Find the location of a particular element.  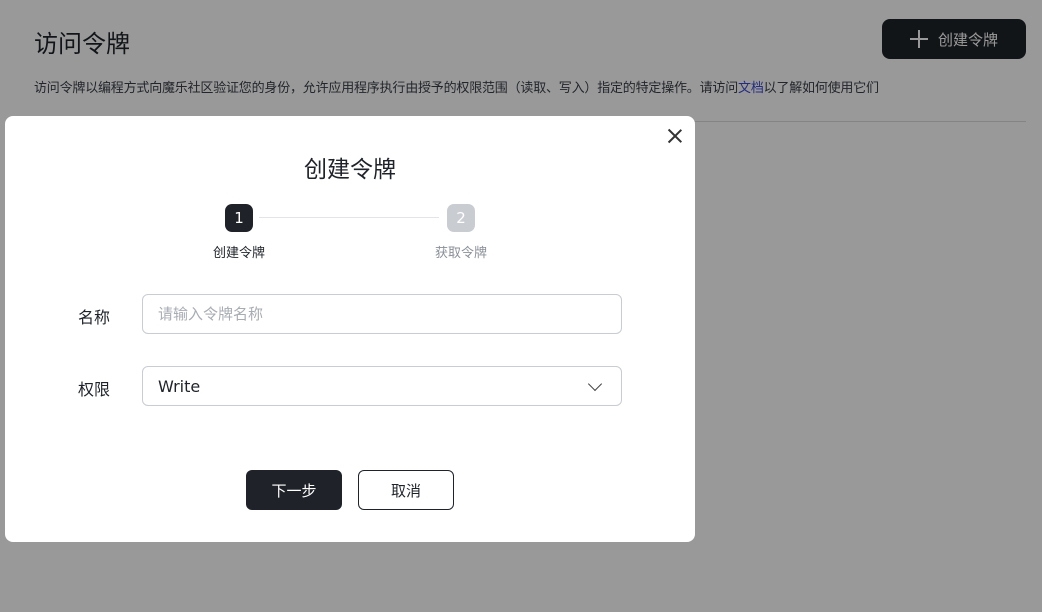

step-2-indicator: 2 is located at coordinates (461, 218).